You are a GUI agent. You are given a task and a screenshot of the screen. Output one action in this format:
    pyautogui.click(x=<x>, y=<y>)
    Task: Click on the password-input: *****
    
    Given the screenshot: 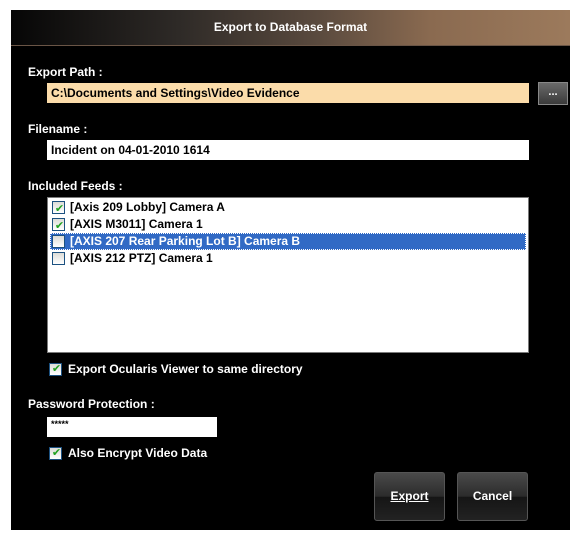 What is the action you would take?
    pyautogui.click(x=132, y=427)
    